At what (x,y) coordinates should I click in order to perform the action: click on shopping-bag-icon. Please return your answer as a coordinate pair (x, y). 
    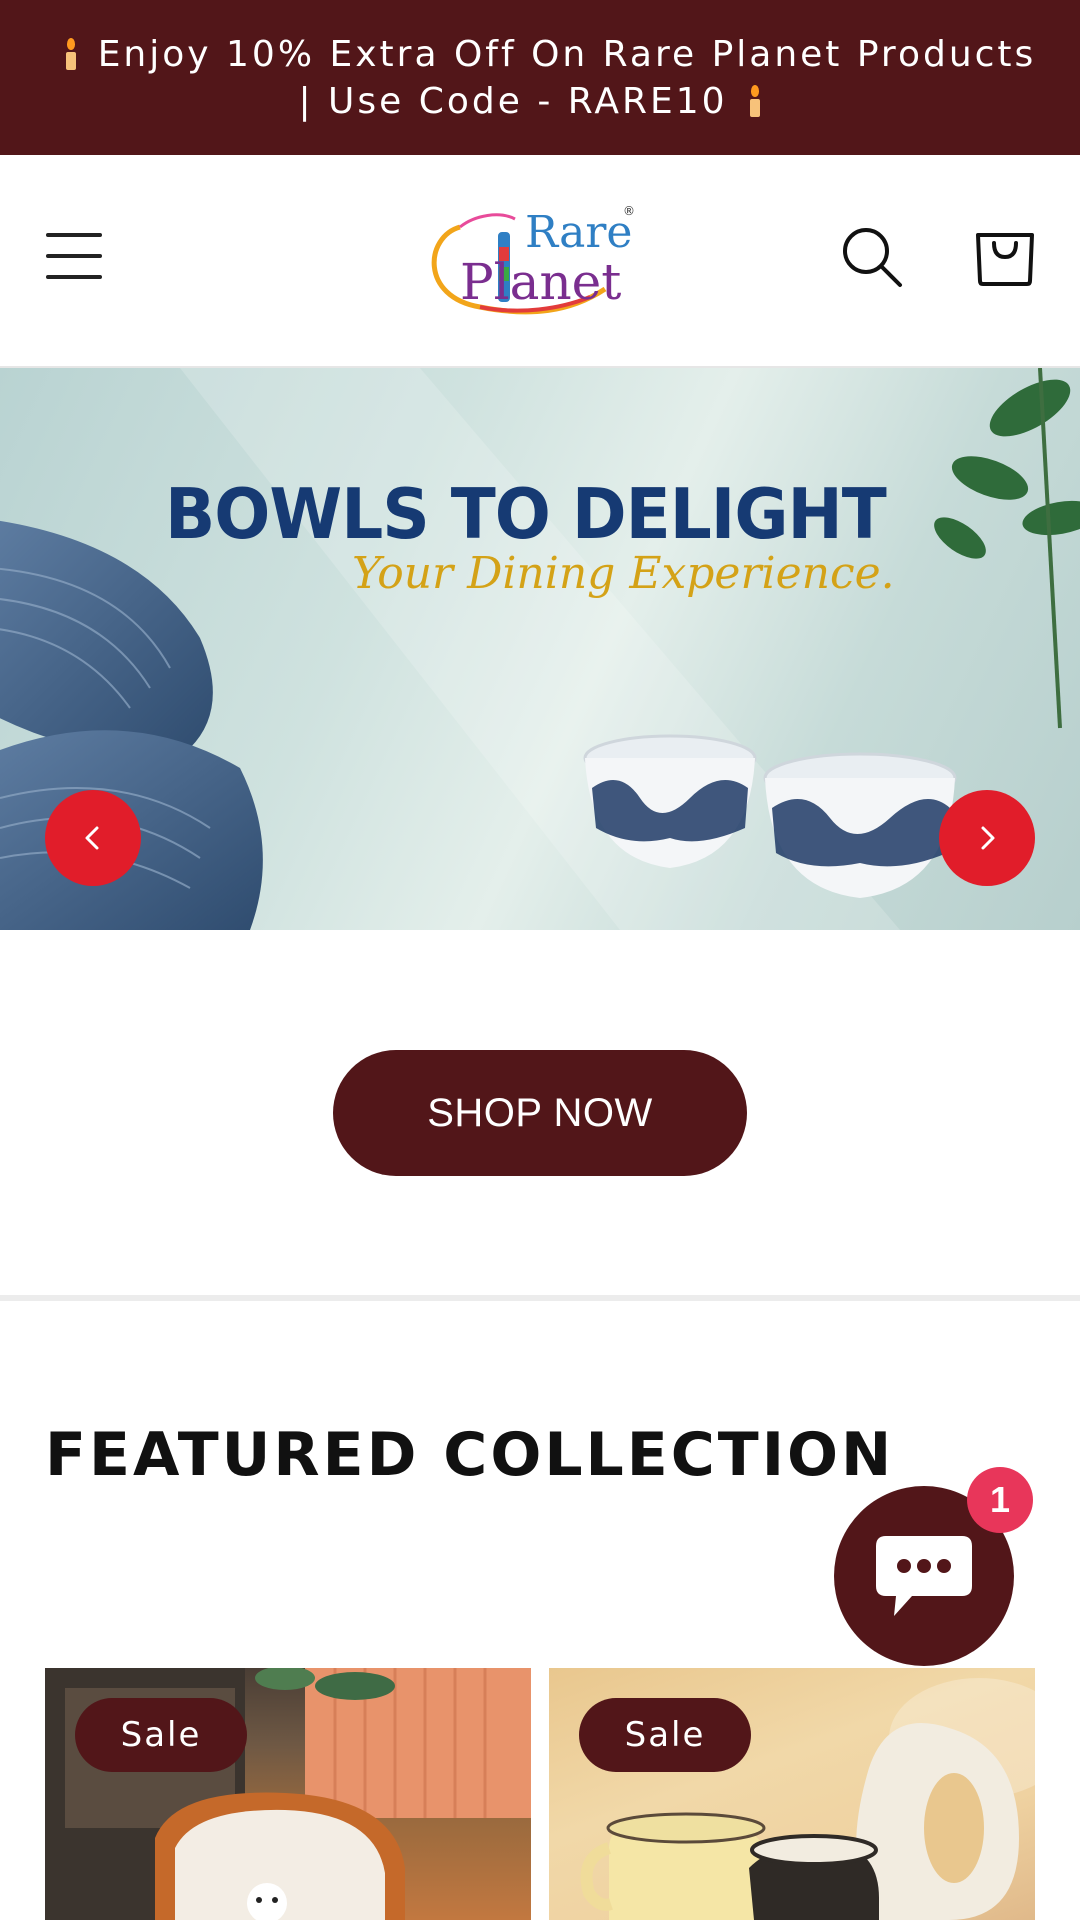
    Looking at the image, I should click on (1005, 254).